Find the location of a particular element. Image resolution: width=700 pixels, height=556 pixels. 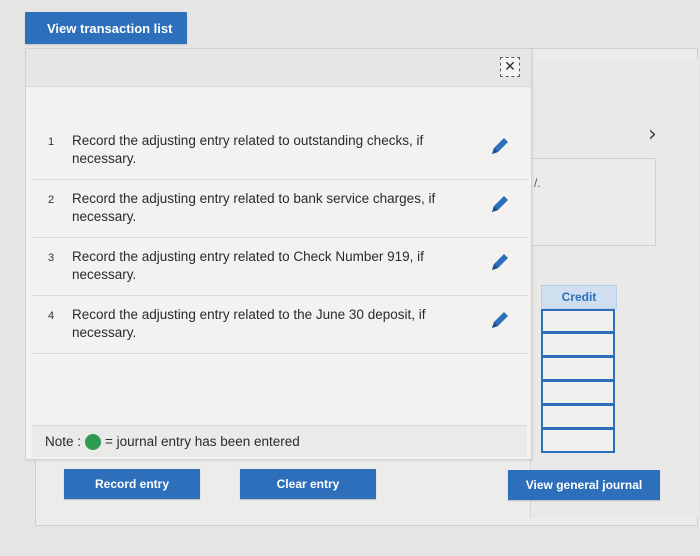

entered-status-dot-icon is located at coordinates (93, 441).